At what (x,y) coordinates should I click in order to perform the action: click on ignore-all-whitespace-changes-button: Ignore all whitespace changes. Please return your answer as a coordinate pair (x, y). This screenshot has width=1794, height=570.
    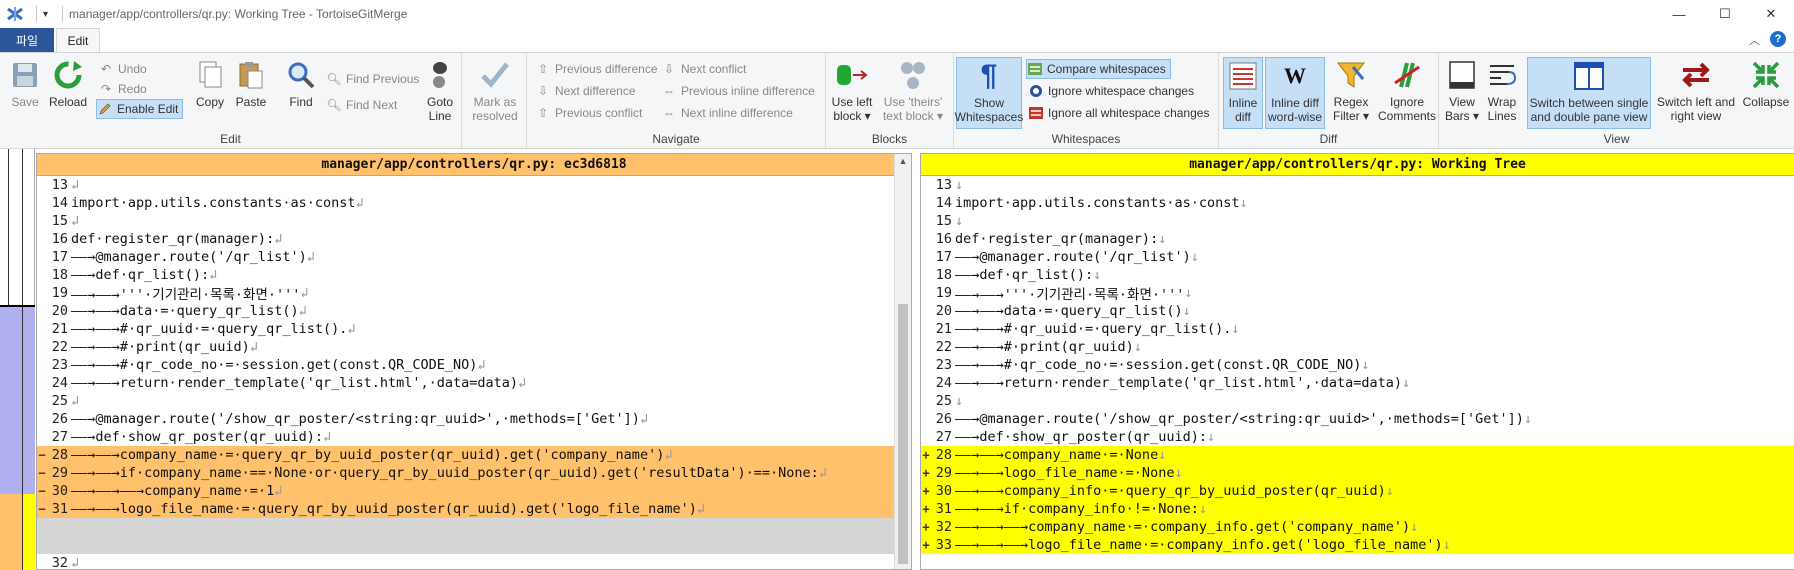
    Looking at the image, I should click on (1118, 113).